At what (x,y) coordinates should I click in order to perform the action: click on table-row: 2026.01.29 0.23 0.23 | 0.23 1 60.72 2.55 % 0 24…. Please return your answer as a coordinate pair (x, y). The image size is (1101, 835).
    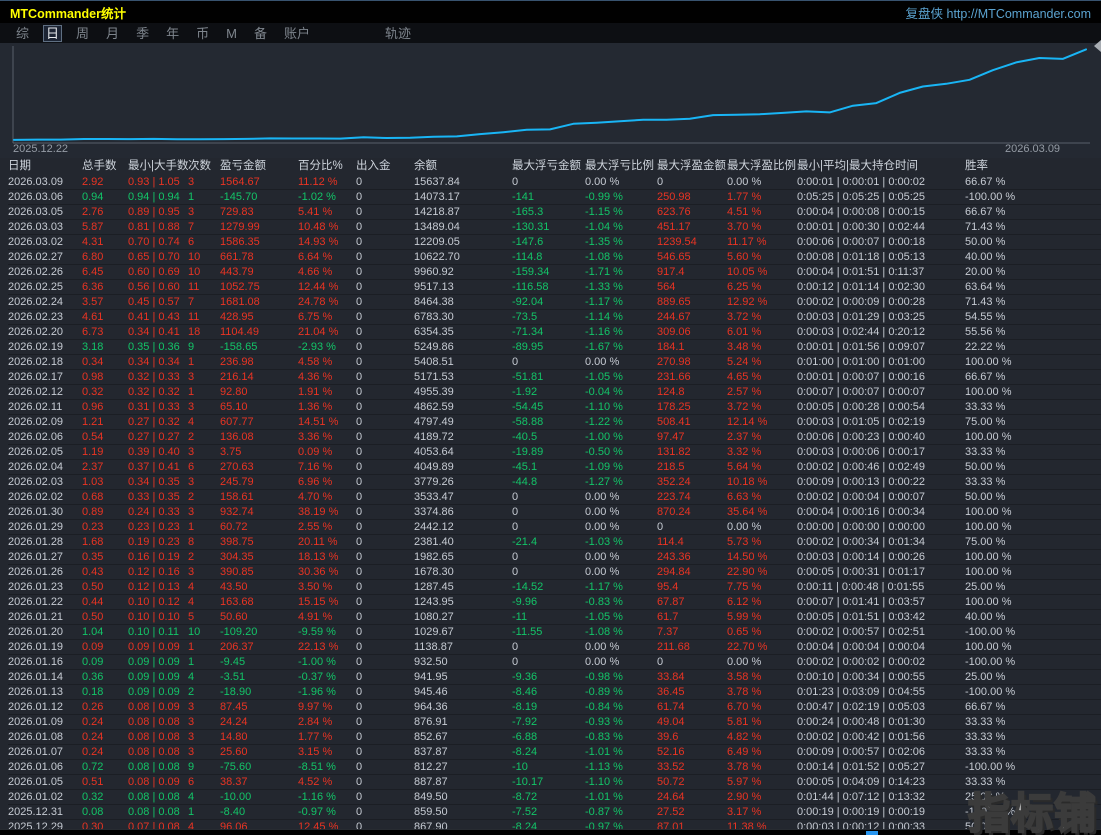
    Looking at the image, I should click on (554, 527).